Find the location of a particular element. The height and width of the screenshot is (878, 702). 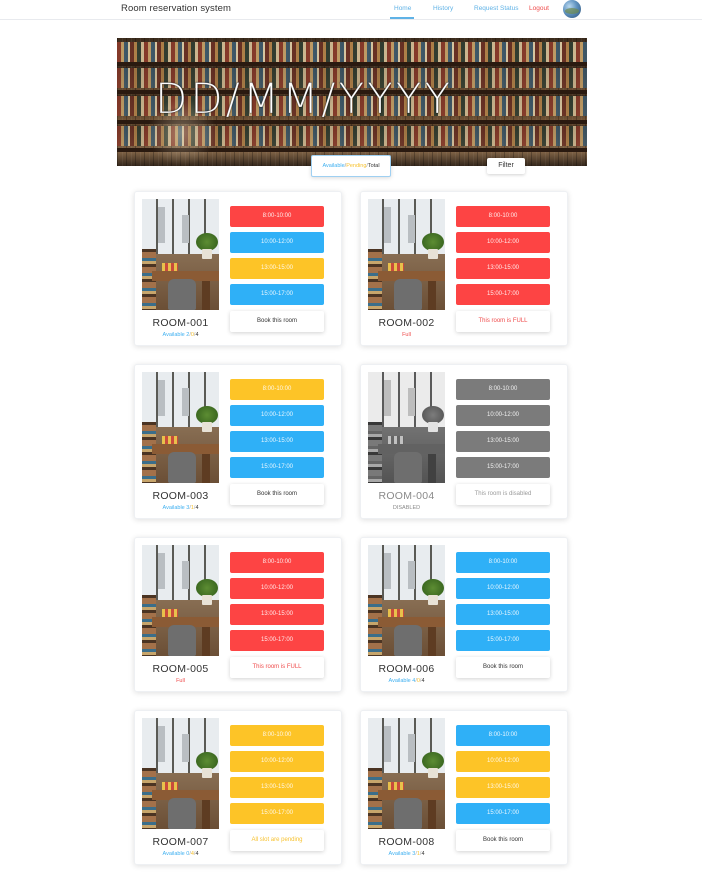

room-name: ROOM-007 is located at coordinates (180, 842).